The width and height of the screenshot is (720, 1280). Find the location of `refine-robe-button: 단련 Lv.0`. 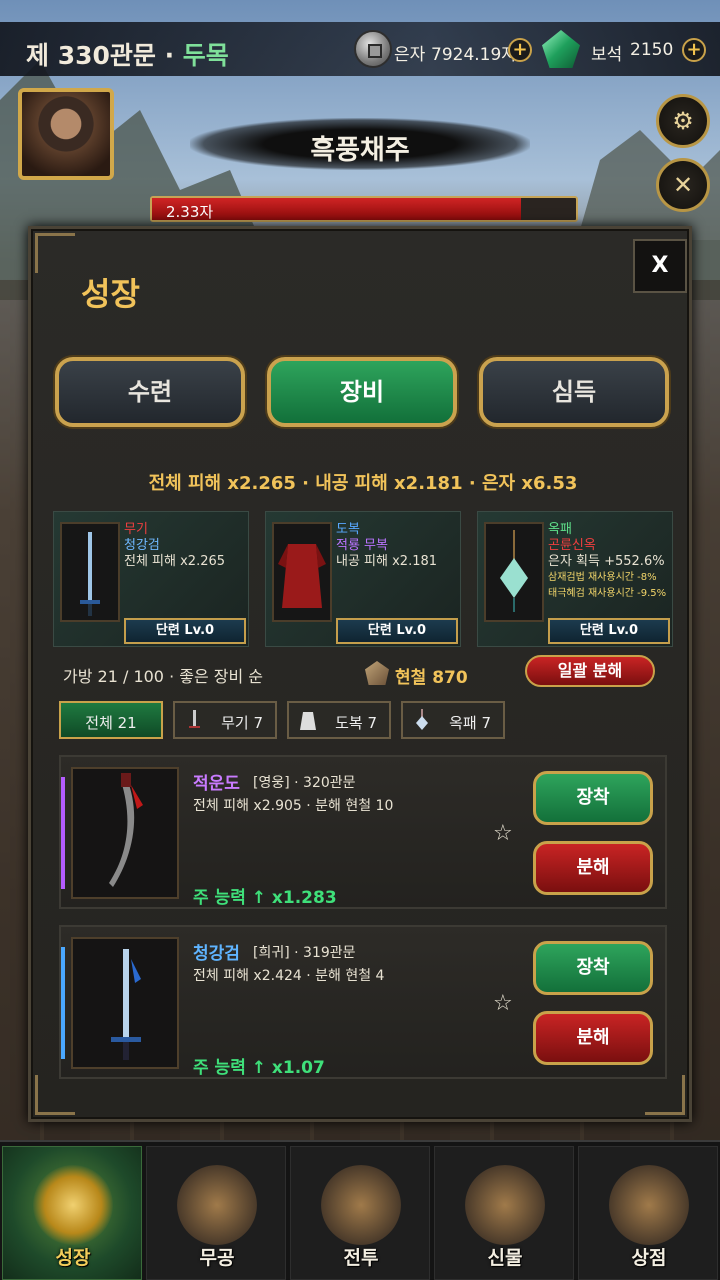

refine-robe-button: 단련 Lv.0 is located at coordinates (397, 631).